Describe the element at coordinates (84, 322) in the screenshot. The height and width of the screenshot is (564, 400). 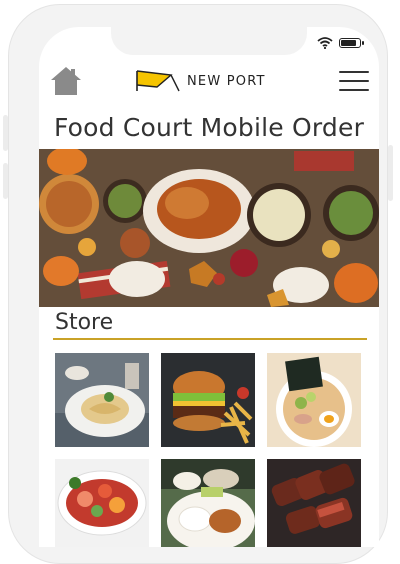
I see `store-heading: Store` at that location.